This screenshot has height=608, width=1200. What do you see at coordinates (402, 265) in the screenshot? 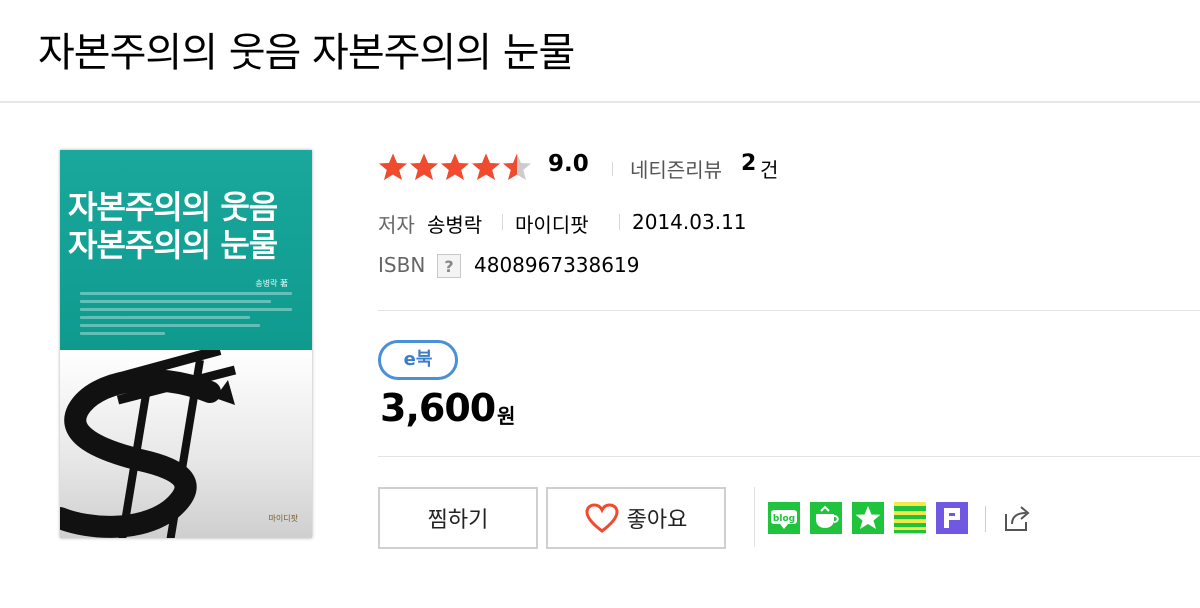
I see `isbn-label: ISBN` at bounding box center [402, 265].